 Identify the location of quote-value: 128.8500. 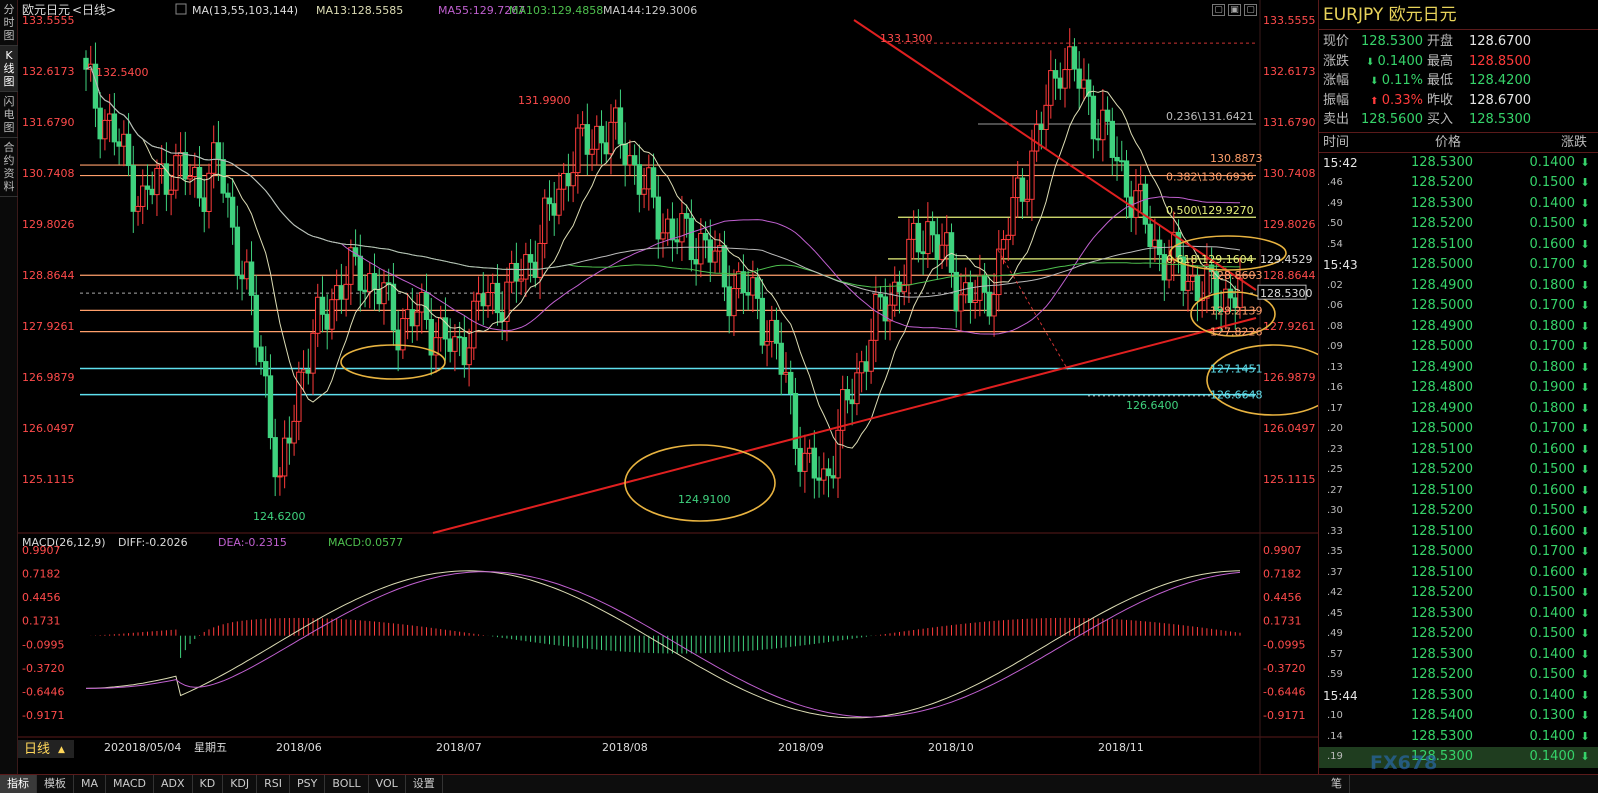
(1499, 61).